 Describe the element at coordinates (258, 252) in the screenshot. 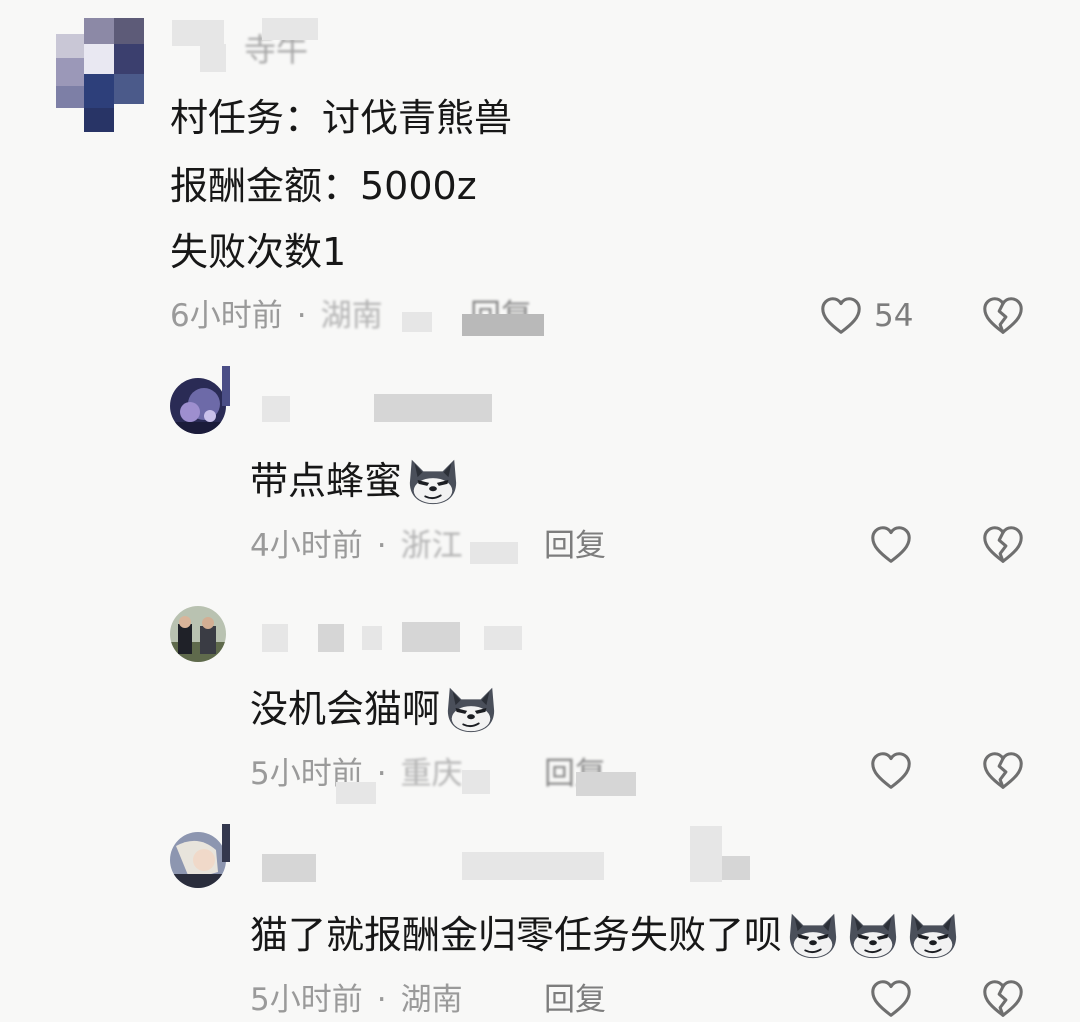

I see `comment-line: 失败次数1` at that location.